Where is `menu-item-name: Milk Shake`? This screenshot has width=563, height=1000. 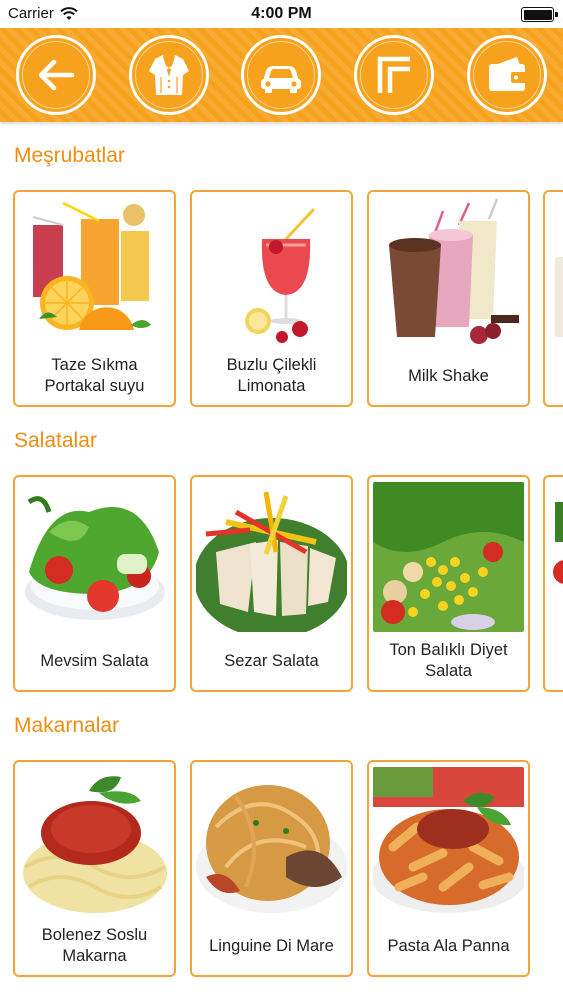 menu-item-name: Milk Shake is located at coordinates (448, 375).